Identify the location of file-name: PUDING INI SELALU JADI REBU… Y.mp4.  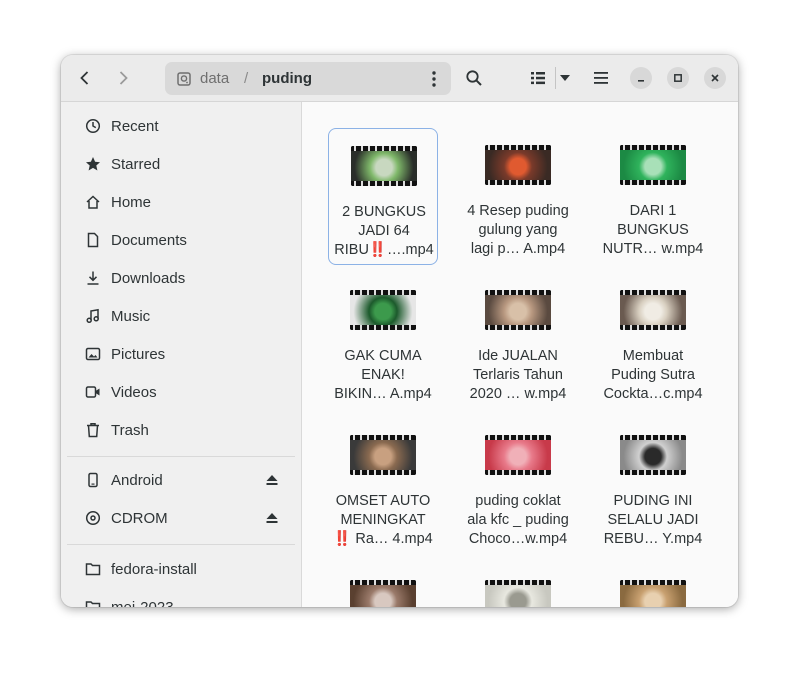
(653, 520).